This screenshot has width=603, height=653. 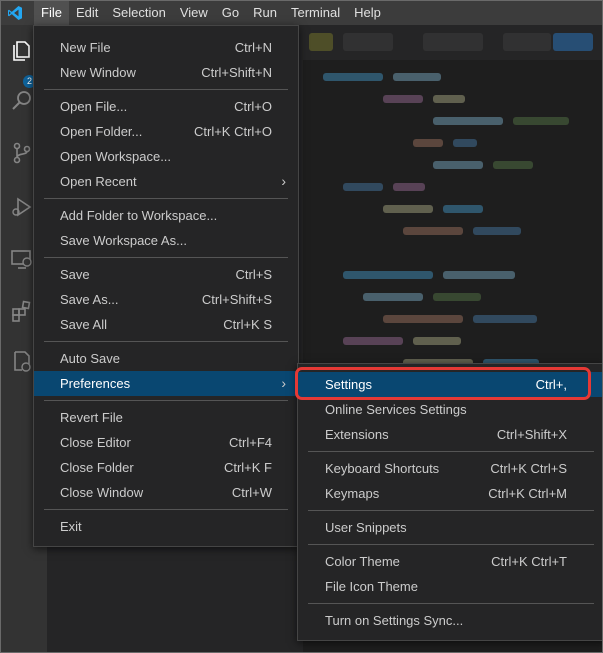 What do you see at coordinates (166, 417) in the screenshot?
I see `menu-item-revert-file: Revert File` at bounding box center [166, 417].